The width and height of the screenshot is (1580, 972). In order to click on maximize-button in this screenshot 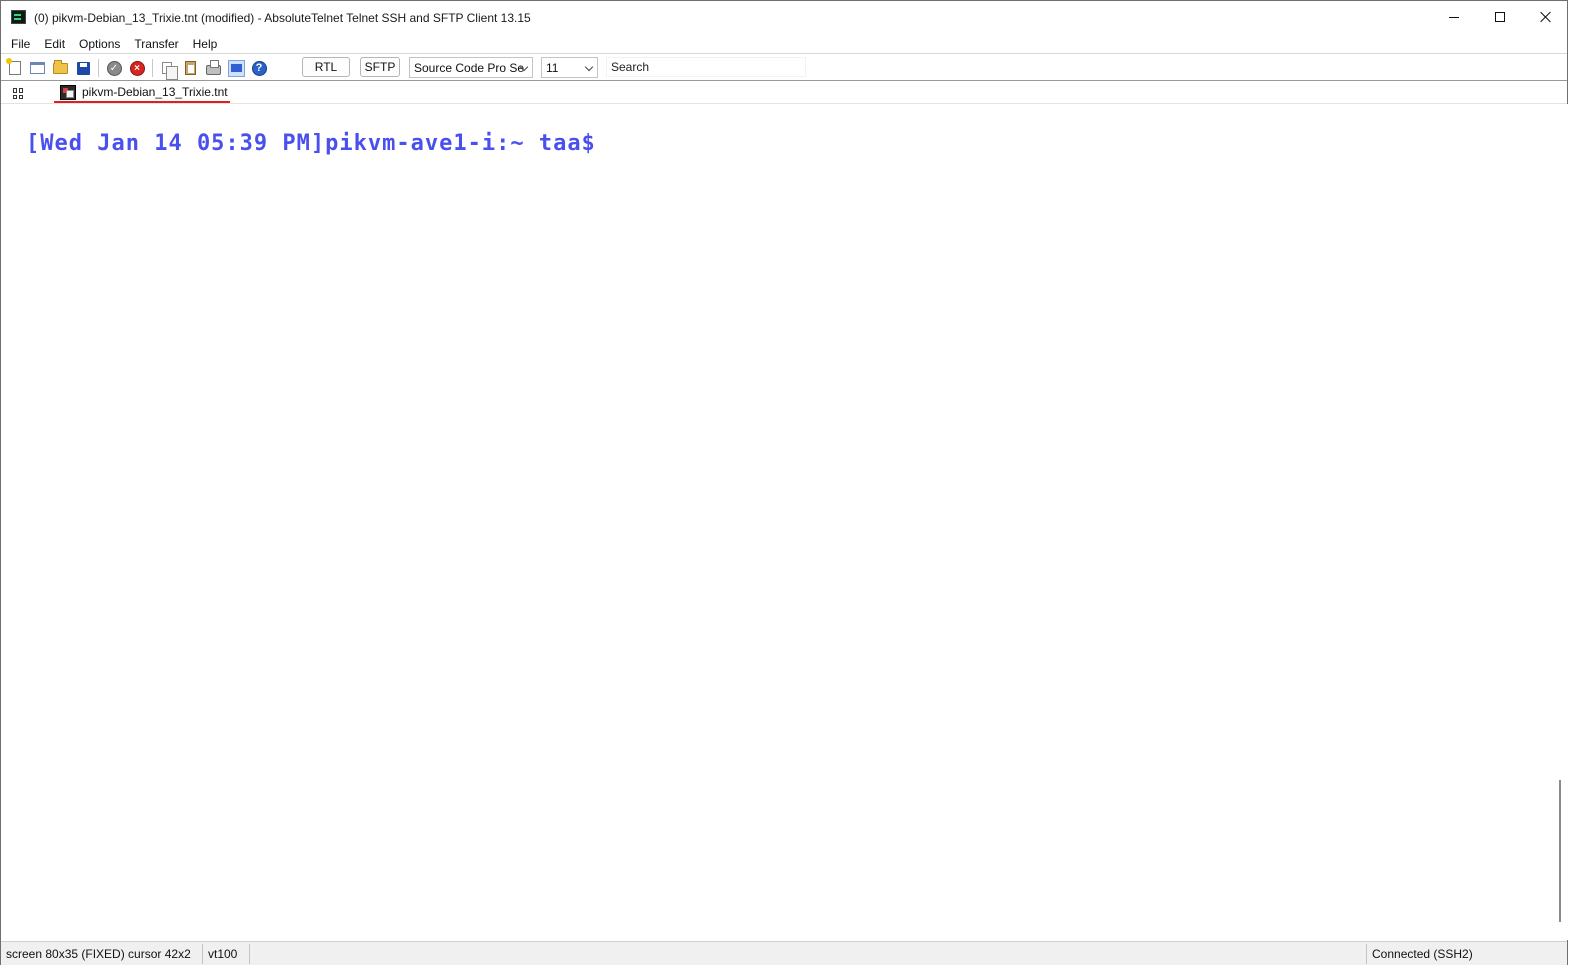, I will do `click(1500, 17)`.